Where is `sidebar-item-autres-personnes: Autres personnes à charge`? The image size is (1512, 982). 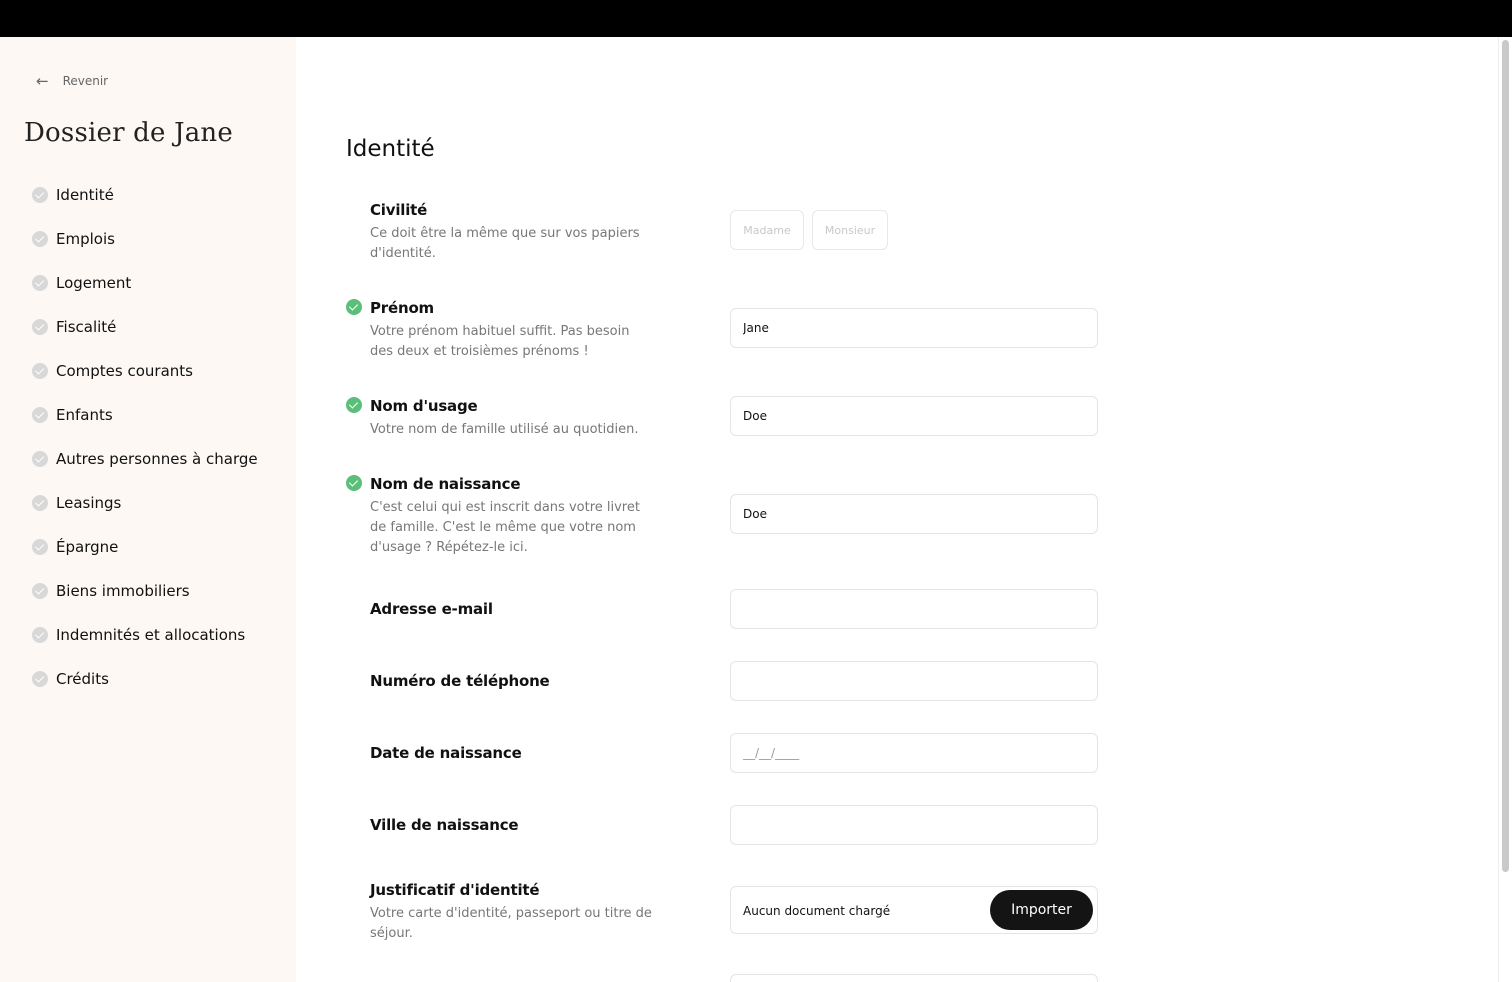 sidebar-item-autres-personnes: Autres personnes à charge is located at coordinates (145, 459).